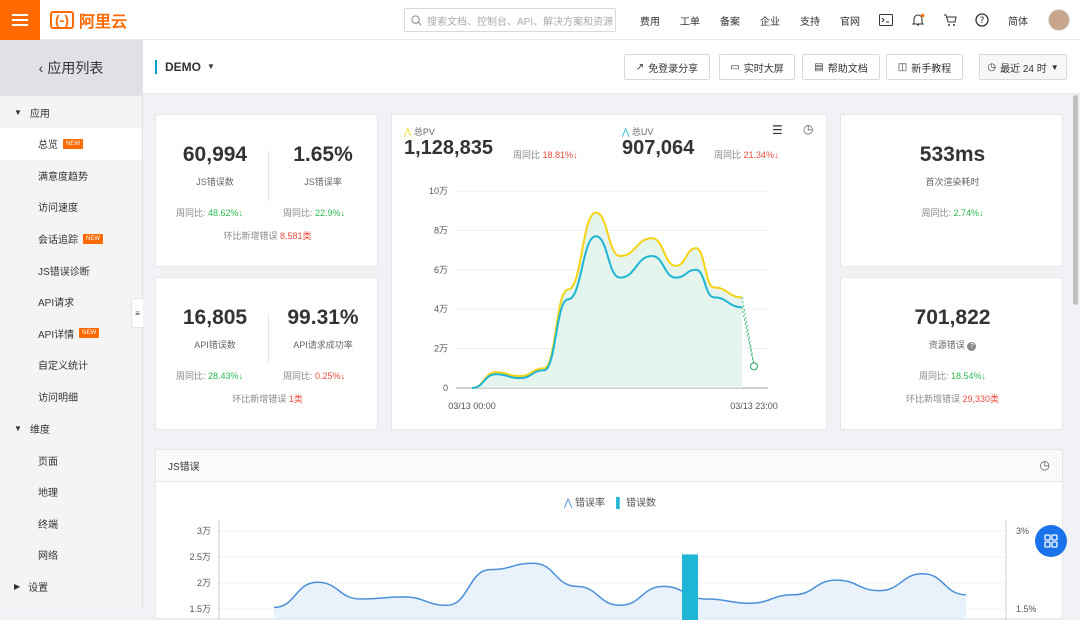  Describe the element at coordinates (636, 503) in the screenshot. I see `legend-count: ▌ 错误数` at that location.